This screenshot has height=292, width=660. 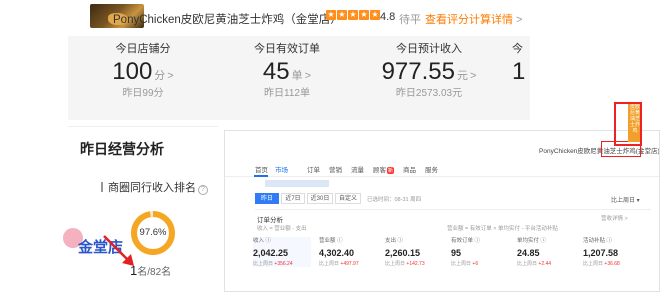 I want to click on star-rating: ★ ★ ★ ★ ★, so click(x=353, y=15).